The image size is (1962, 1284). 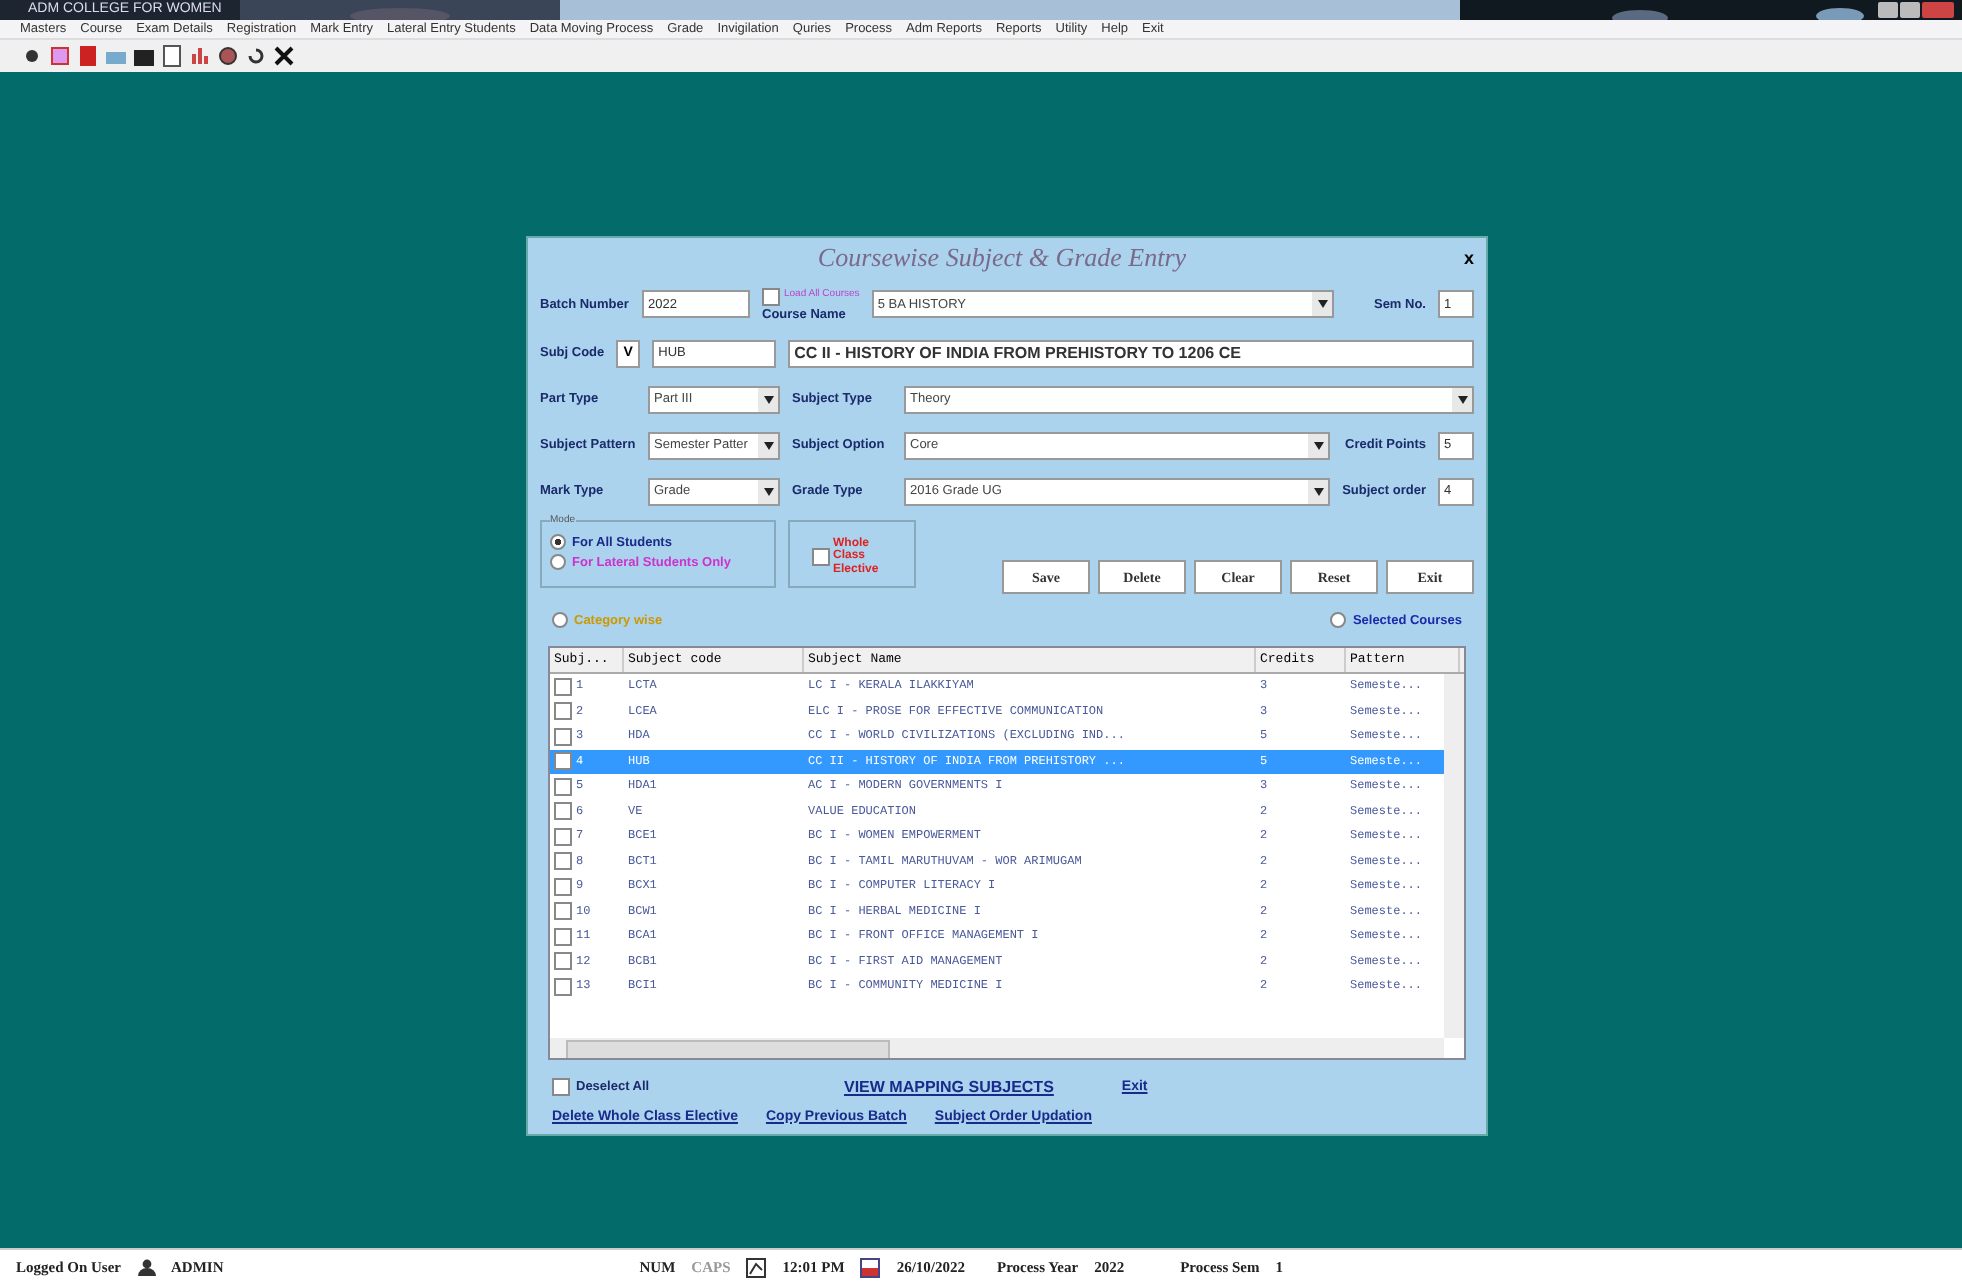 What do you see at coordinates (949, 1086) in the screenshot?
I see `link: VIEW MAPPING SUBJECTS` at bounding box center [949, 1086].